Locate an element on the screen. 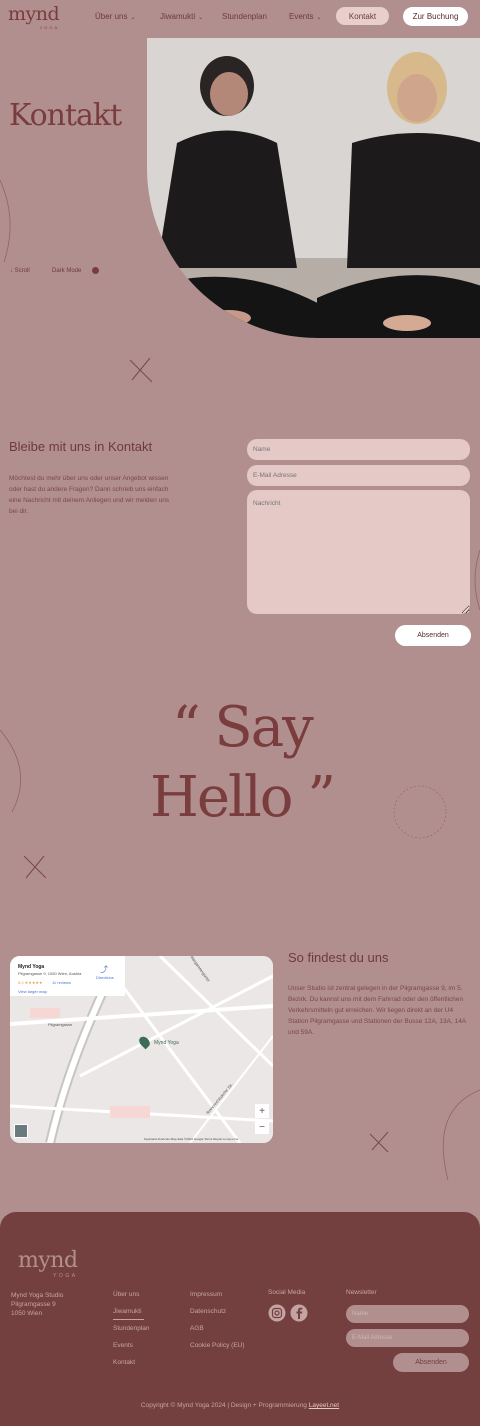 Image resolution: width=480 pixels, height=1426 pixels. footer-link-jiwamukti: Jiwamukti is located at coordinates (127, 1311).